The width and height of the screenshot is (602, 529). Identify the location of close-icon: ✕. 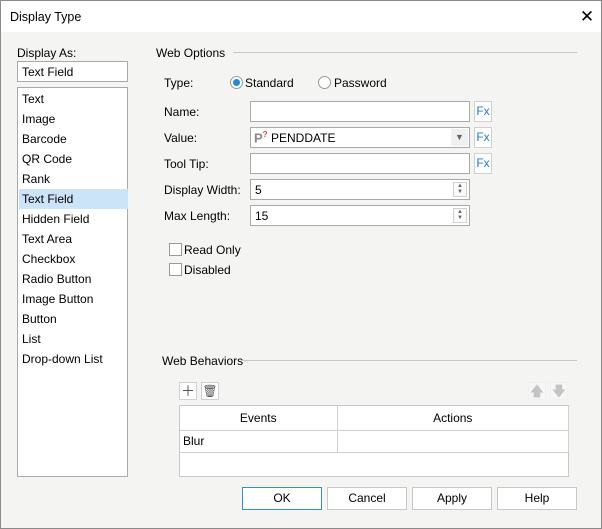
(587, 17).